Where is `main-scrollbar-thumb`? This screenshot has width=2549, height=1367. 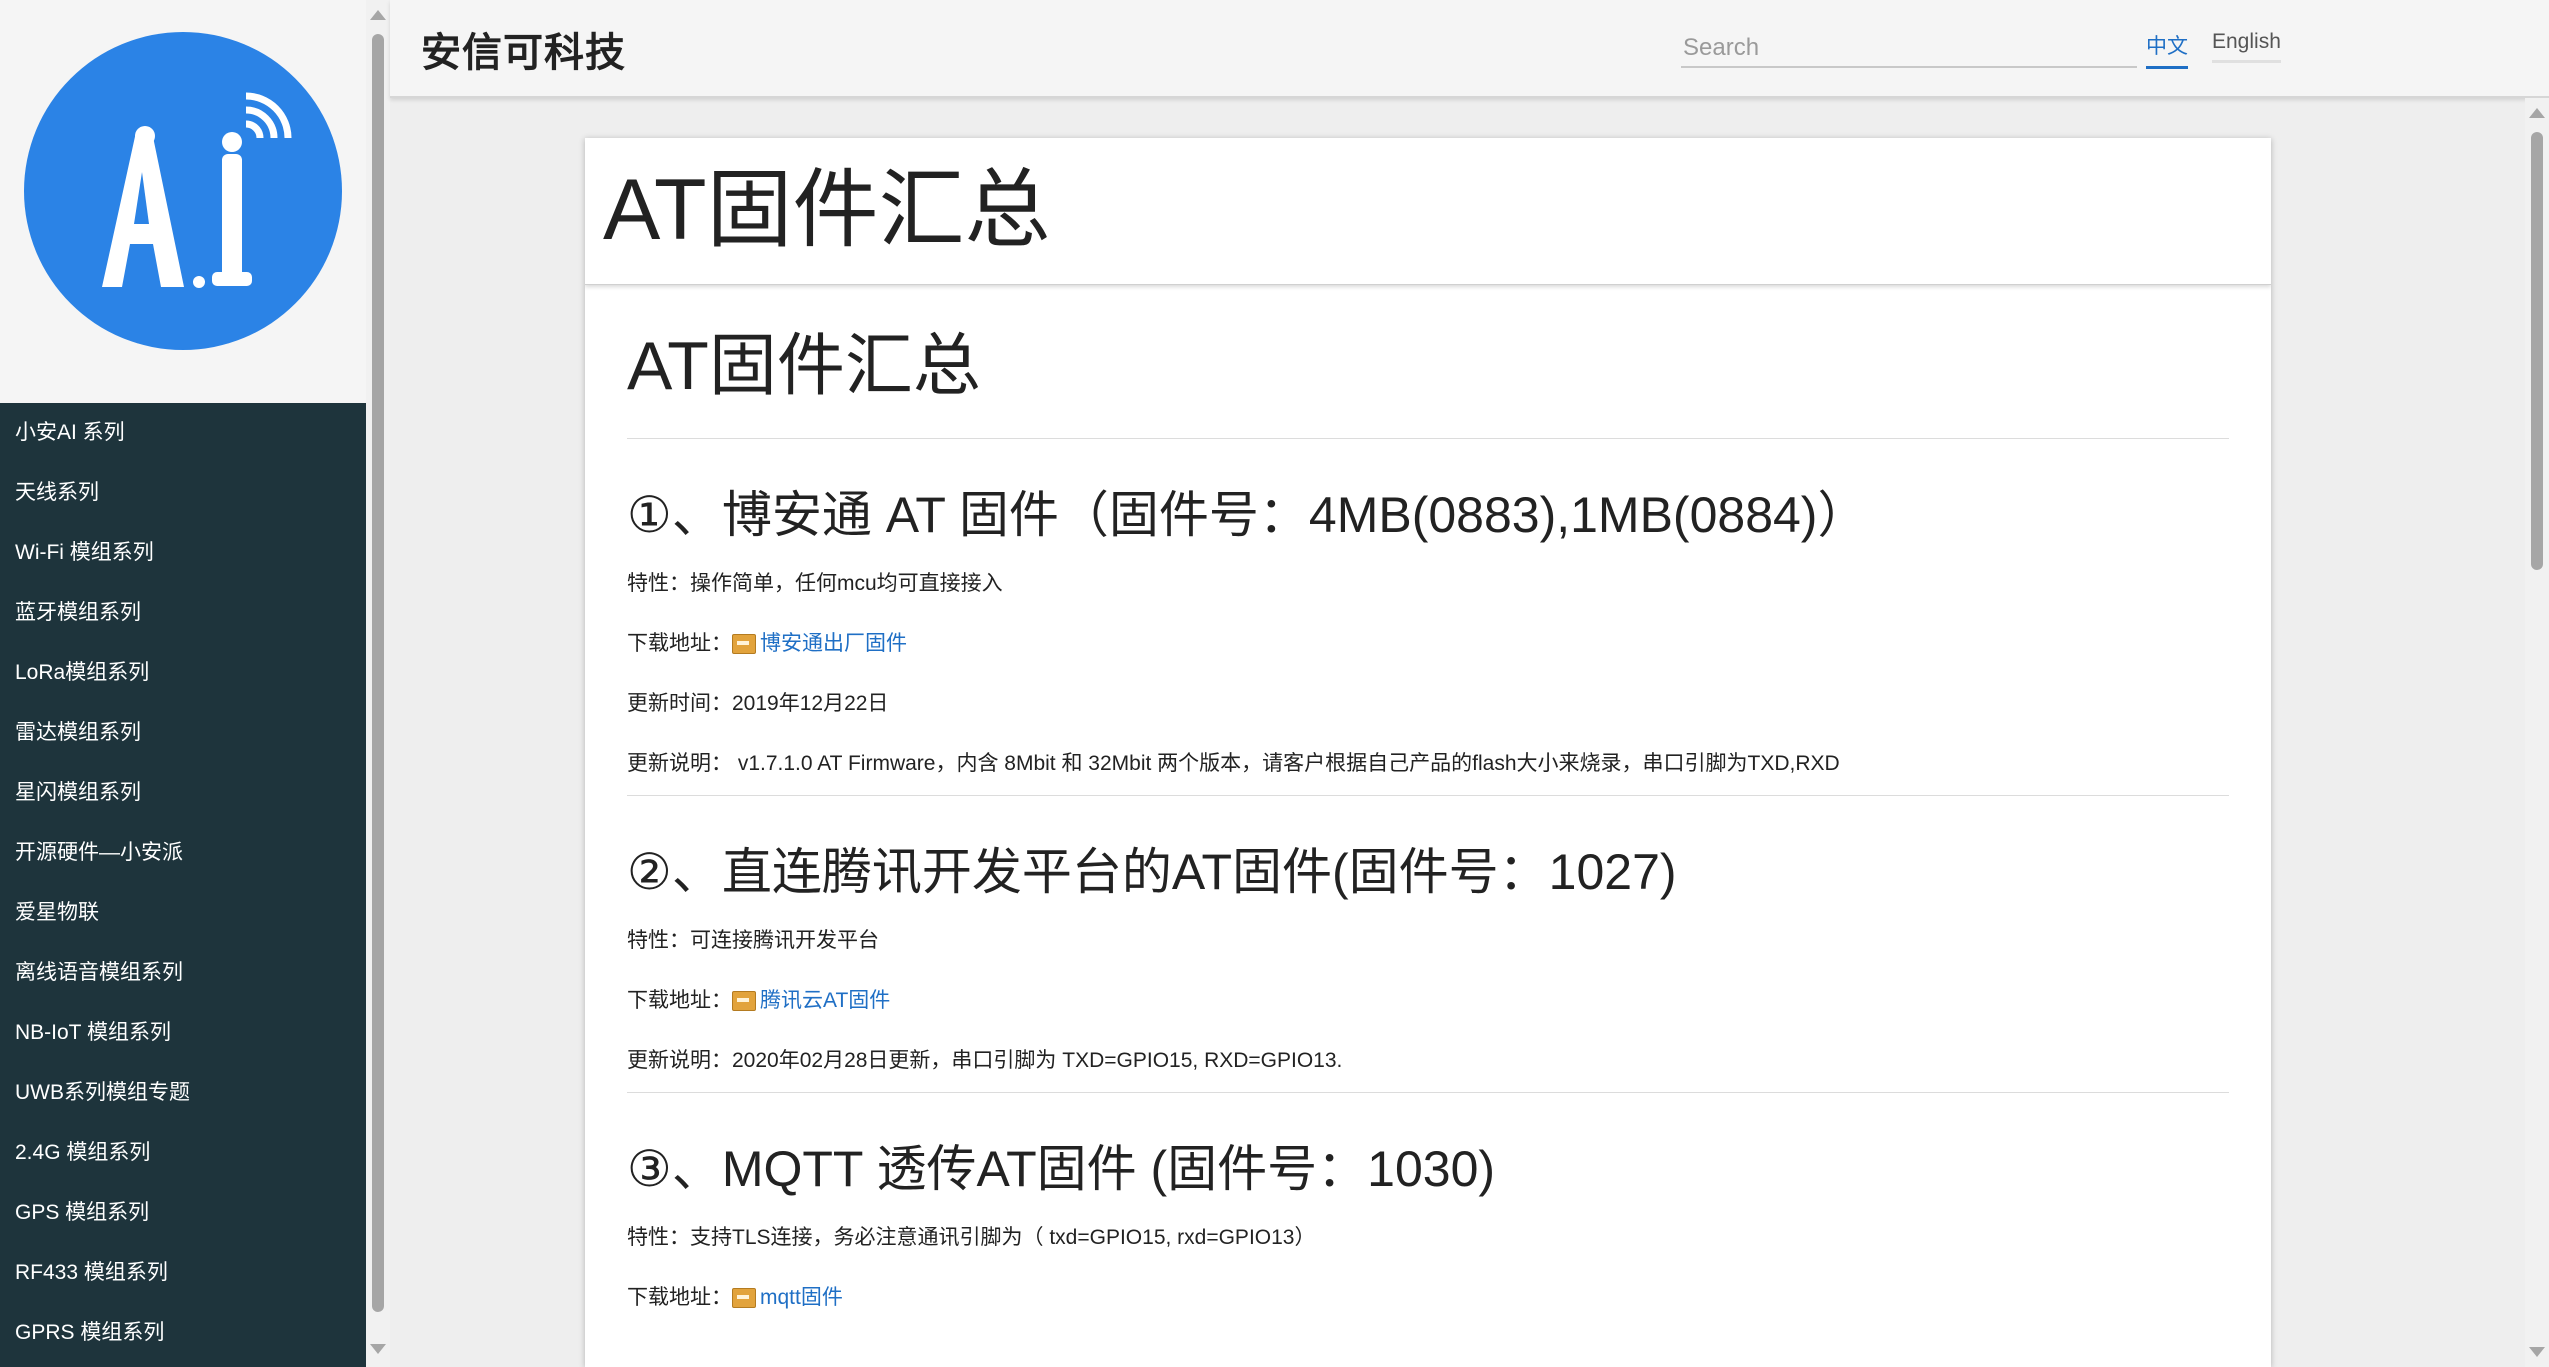
main-scrollbar-thumb is located at coordinates (2537, 351).